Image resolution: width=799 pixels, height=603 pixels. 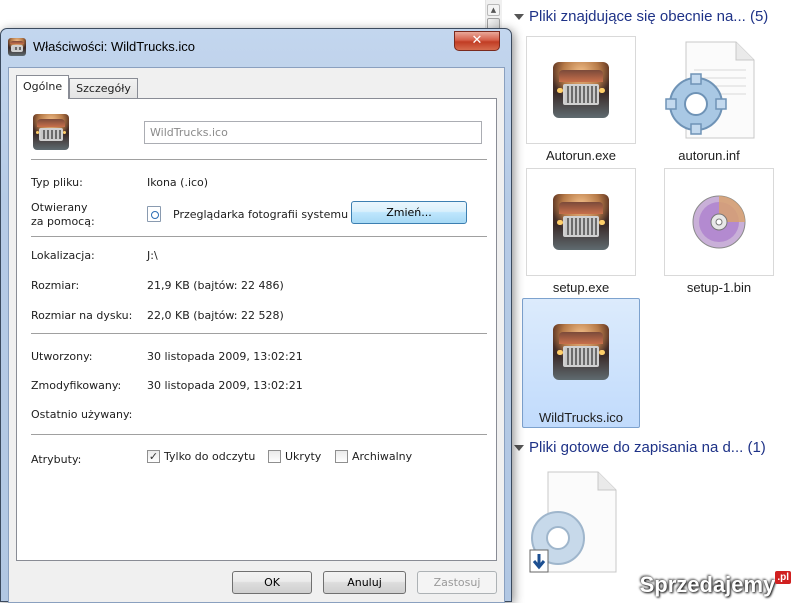 I want to click on size-label: Rozmiar:, so click(x=55, y=285).